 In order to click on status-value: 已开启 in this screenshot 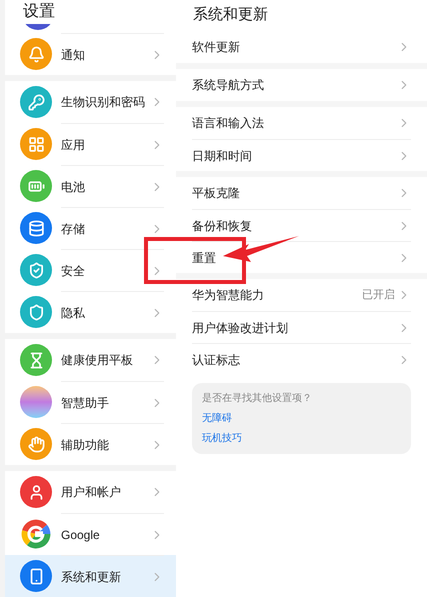, I will do `click(378, 295)`.